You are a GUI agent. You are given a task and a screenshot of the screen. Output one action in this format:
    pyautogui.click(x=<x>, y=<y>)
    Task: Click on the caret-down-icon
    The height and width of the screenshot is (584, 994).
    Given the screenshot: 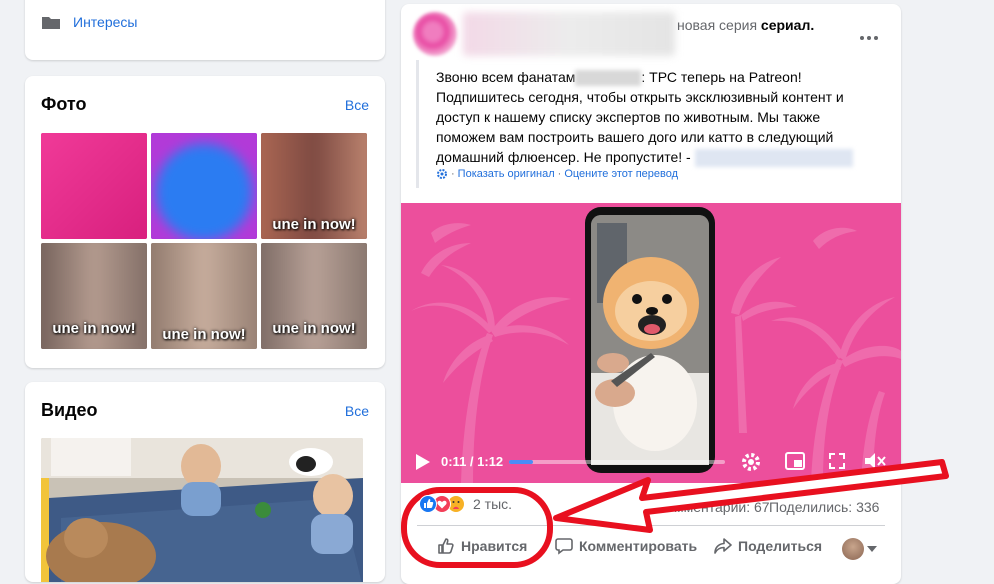 What is the action you would take?
    pyautogui.click(x=872, y=549)
    